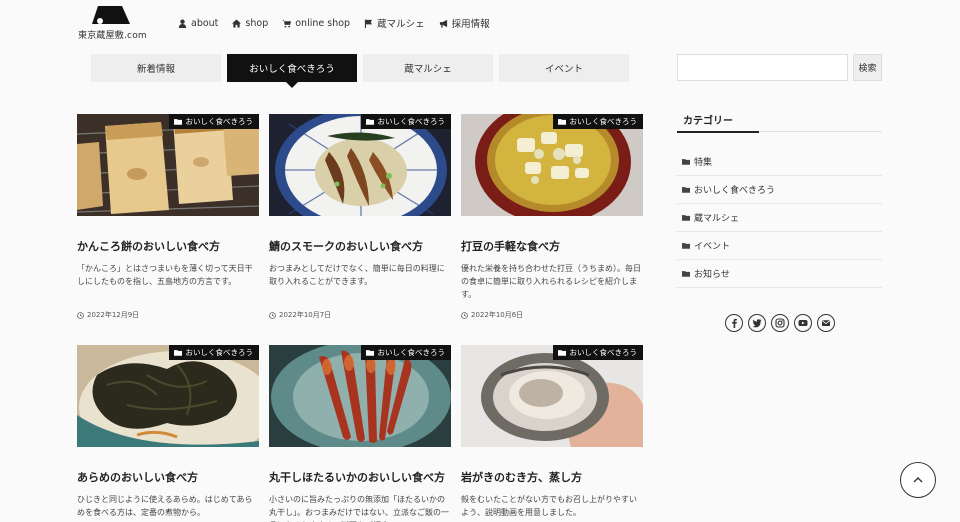 This screenshot has height=522, width=960. I want to click on title-underline, so click(718, 132).